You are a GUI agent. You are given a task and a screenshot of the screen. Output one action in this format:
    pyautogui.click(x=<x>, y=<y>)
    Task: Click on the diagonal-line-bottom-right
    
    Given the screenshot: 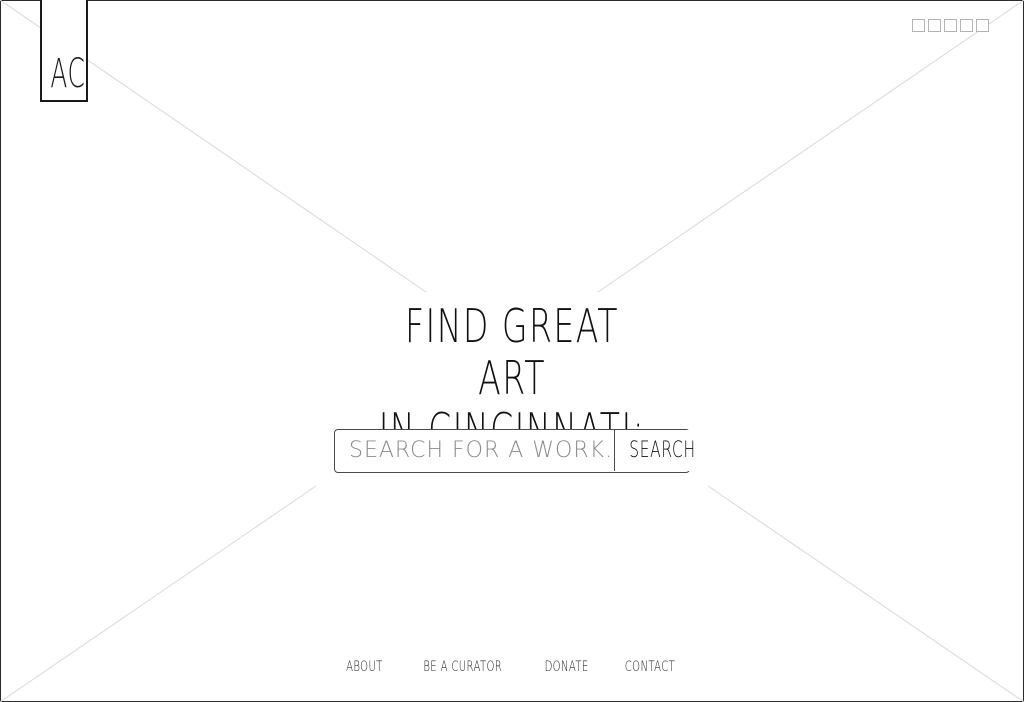 What is the action you would take?
    pyautogui.click(x=865, y=593)
    